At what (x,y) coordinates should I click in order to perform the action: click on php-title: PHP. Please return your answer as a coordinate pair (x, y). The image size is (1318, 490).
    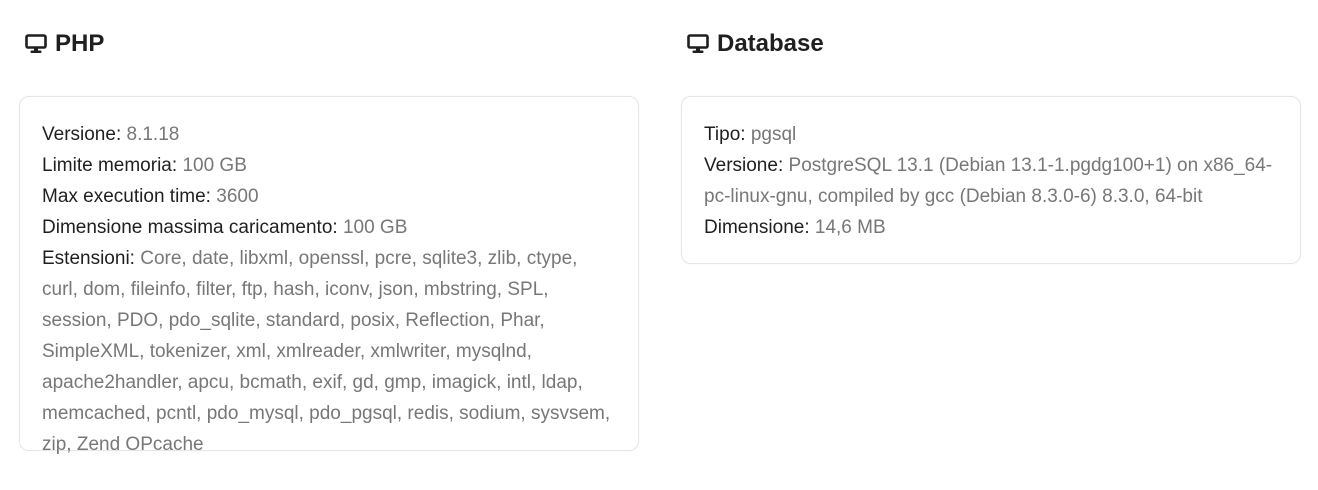
    Looking at the image, I should click on (80, 43).